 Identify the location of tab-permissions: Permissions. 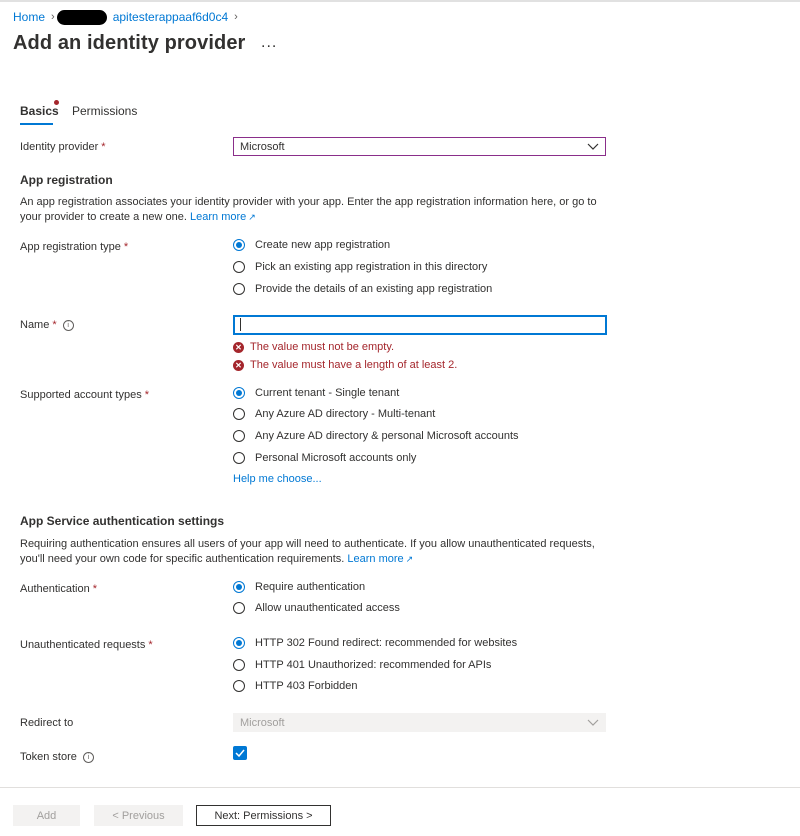
(104, 111).